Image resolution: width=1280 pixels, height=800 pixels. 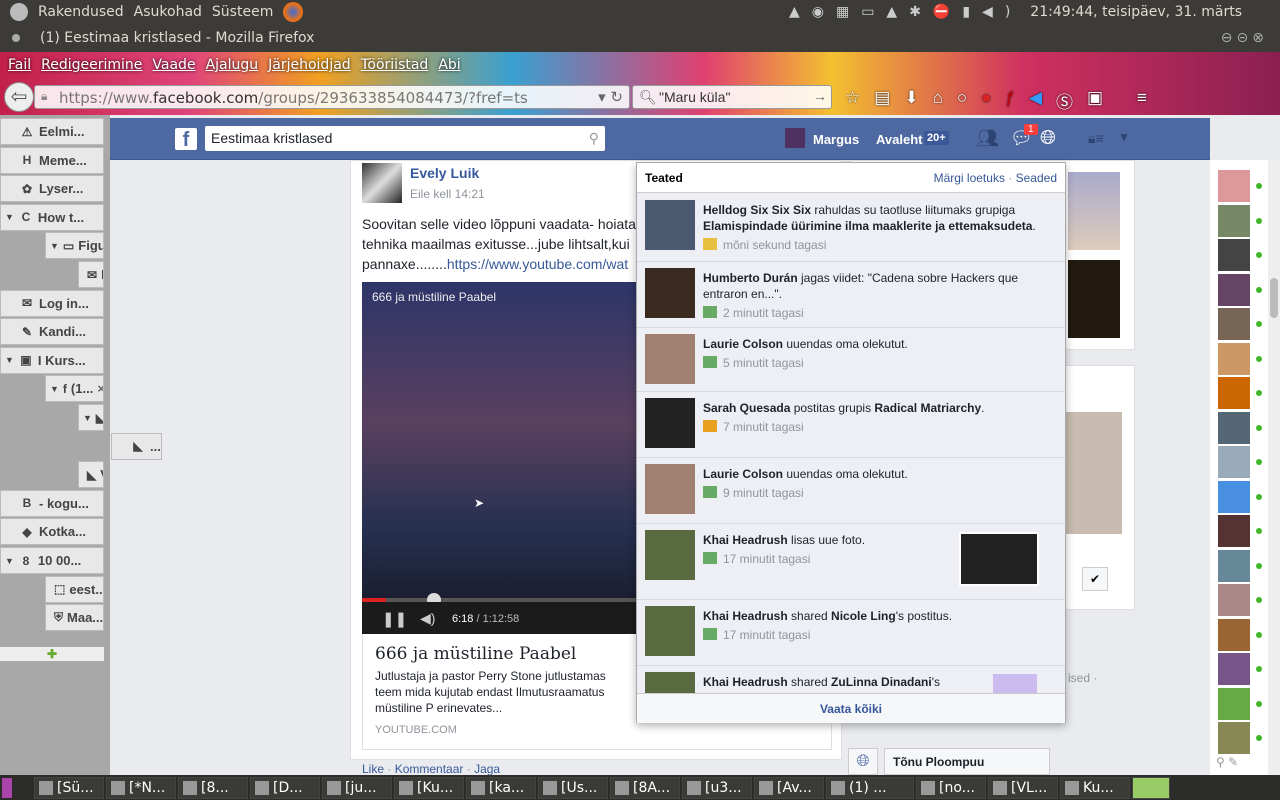 I want to click on profile-link: Margus, so click(x=836, y=139).